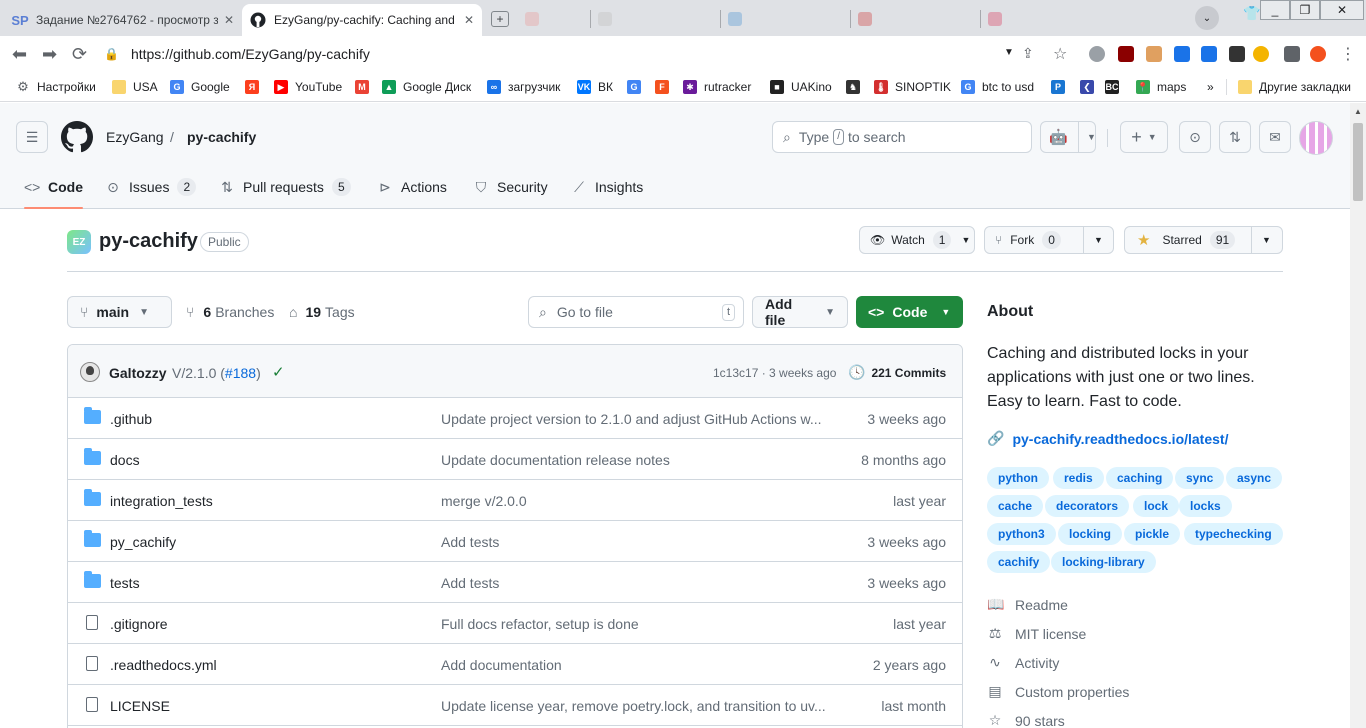  I want to click on homepage-link: 🔗 py-cachify.readthedocs.io/latest/, so click(1107, 438).